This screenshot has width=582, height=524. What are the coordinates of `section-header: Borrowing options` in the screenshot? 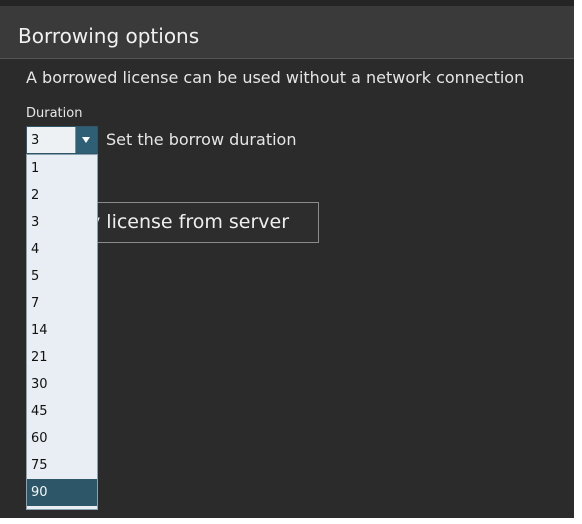 It's located at (287, 32).